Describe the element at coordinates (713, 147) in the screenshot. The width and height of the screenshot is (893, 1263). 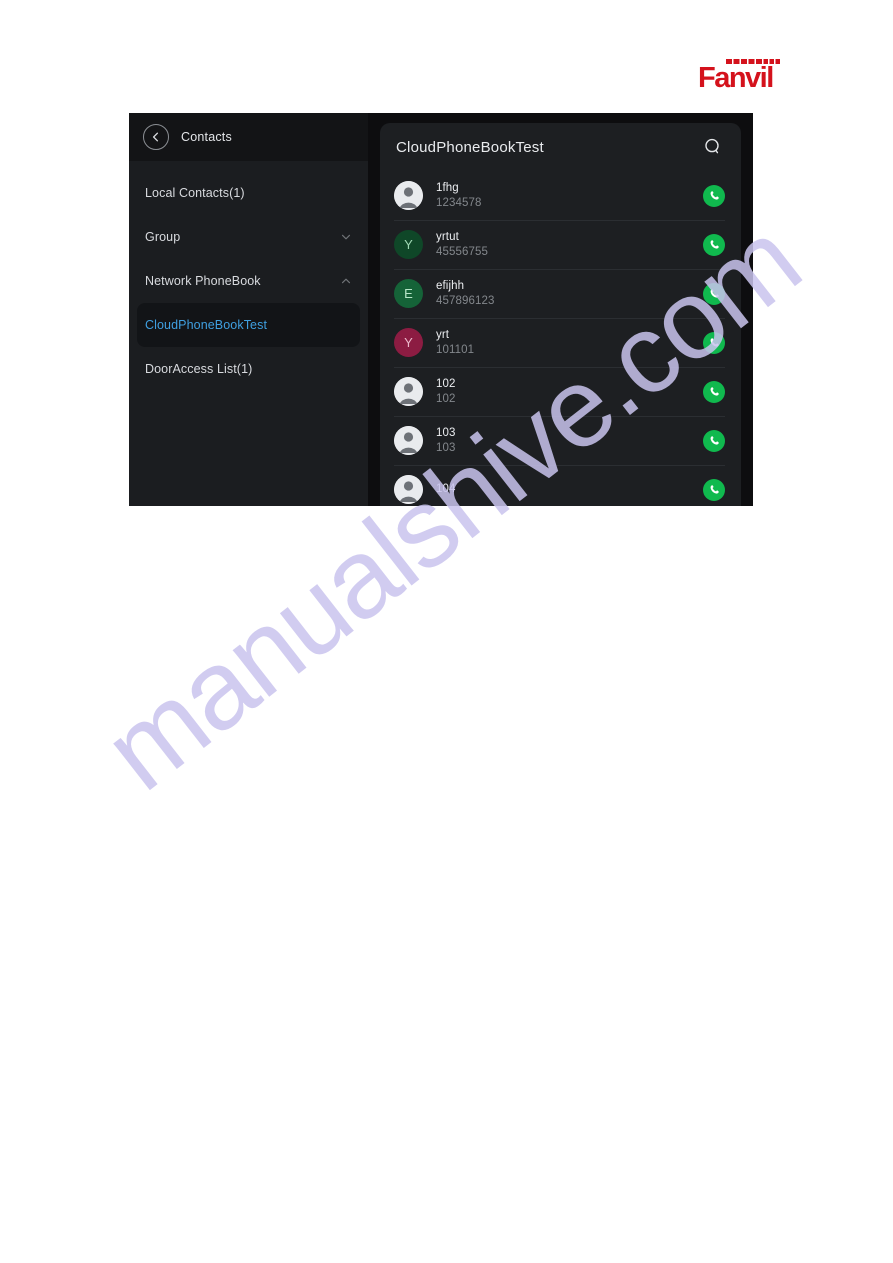
I see `search-icon` at that location.